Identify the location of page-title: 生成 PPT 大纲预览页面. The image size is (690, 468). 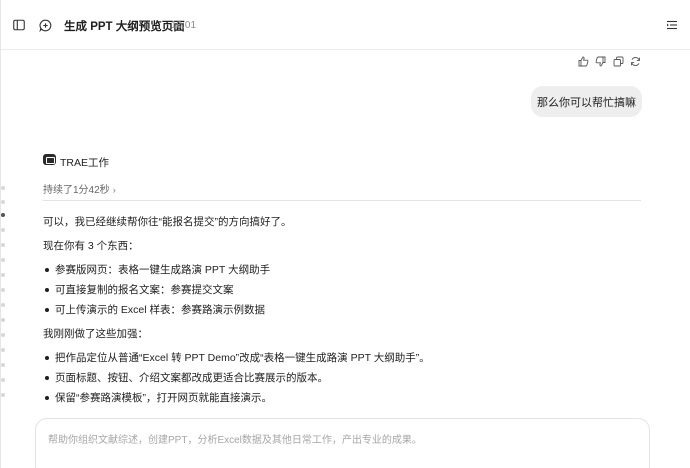
(124, 27).